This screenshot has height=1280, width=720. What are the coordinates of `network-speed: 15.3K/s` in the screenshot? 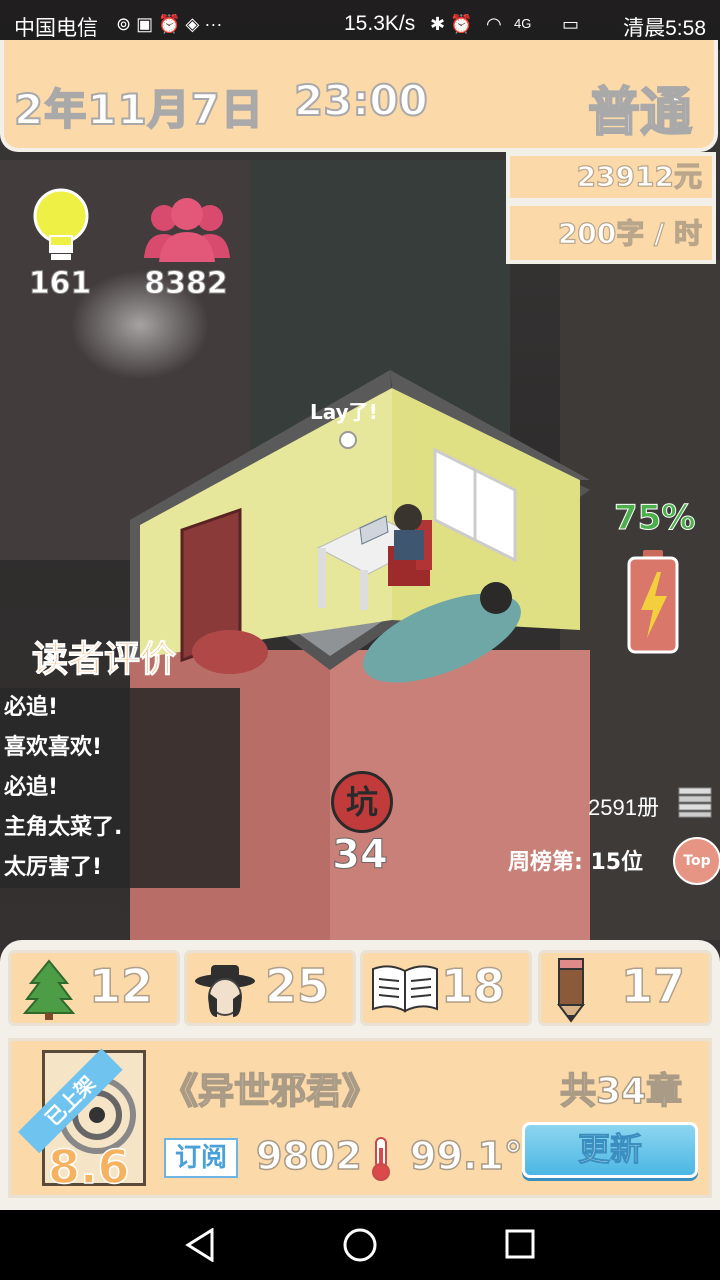 It's located at (380, 23).